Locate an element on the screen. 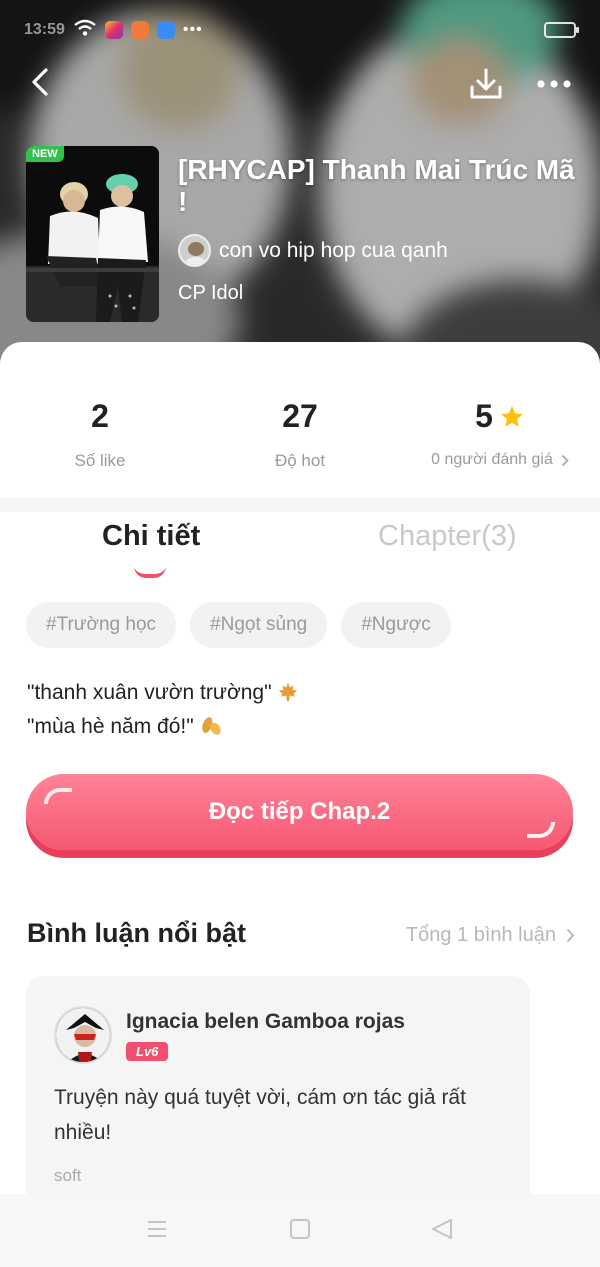 Image resolution: width=600 pixels, height=1267 pixels. comment-meta: soft is located at coordinates (68, 1175).